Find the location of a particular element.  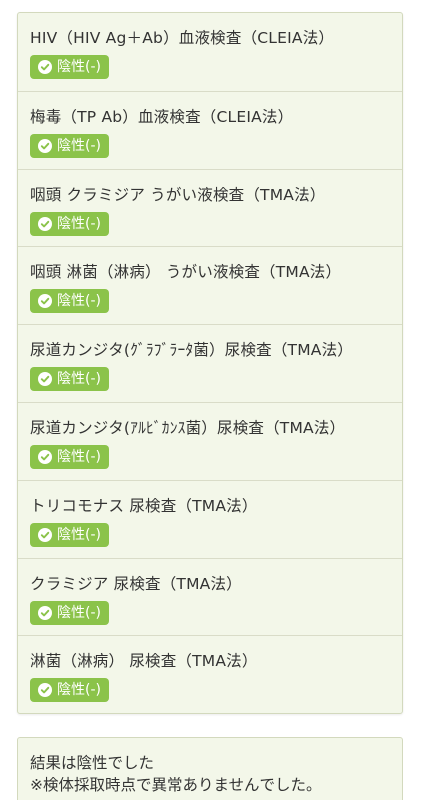

test-row: 尿道カンジタ(ｱﾙﾋﾞｶﾝｽ菌）尿検査（TMA法） 陰性(-) is located at coordinates (210, 440).